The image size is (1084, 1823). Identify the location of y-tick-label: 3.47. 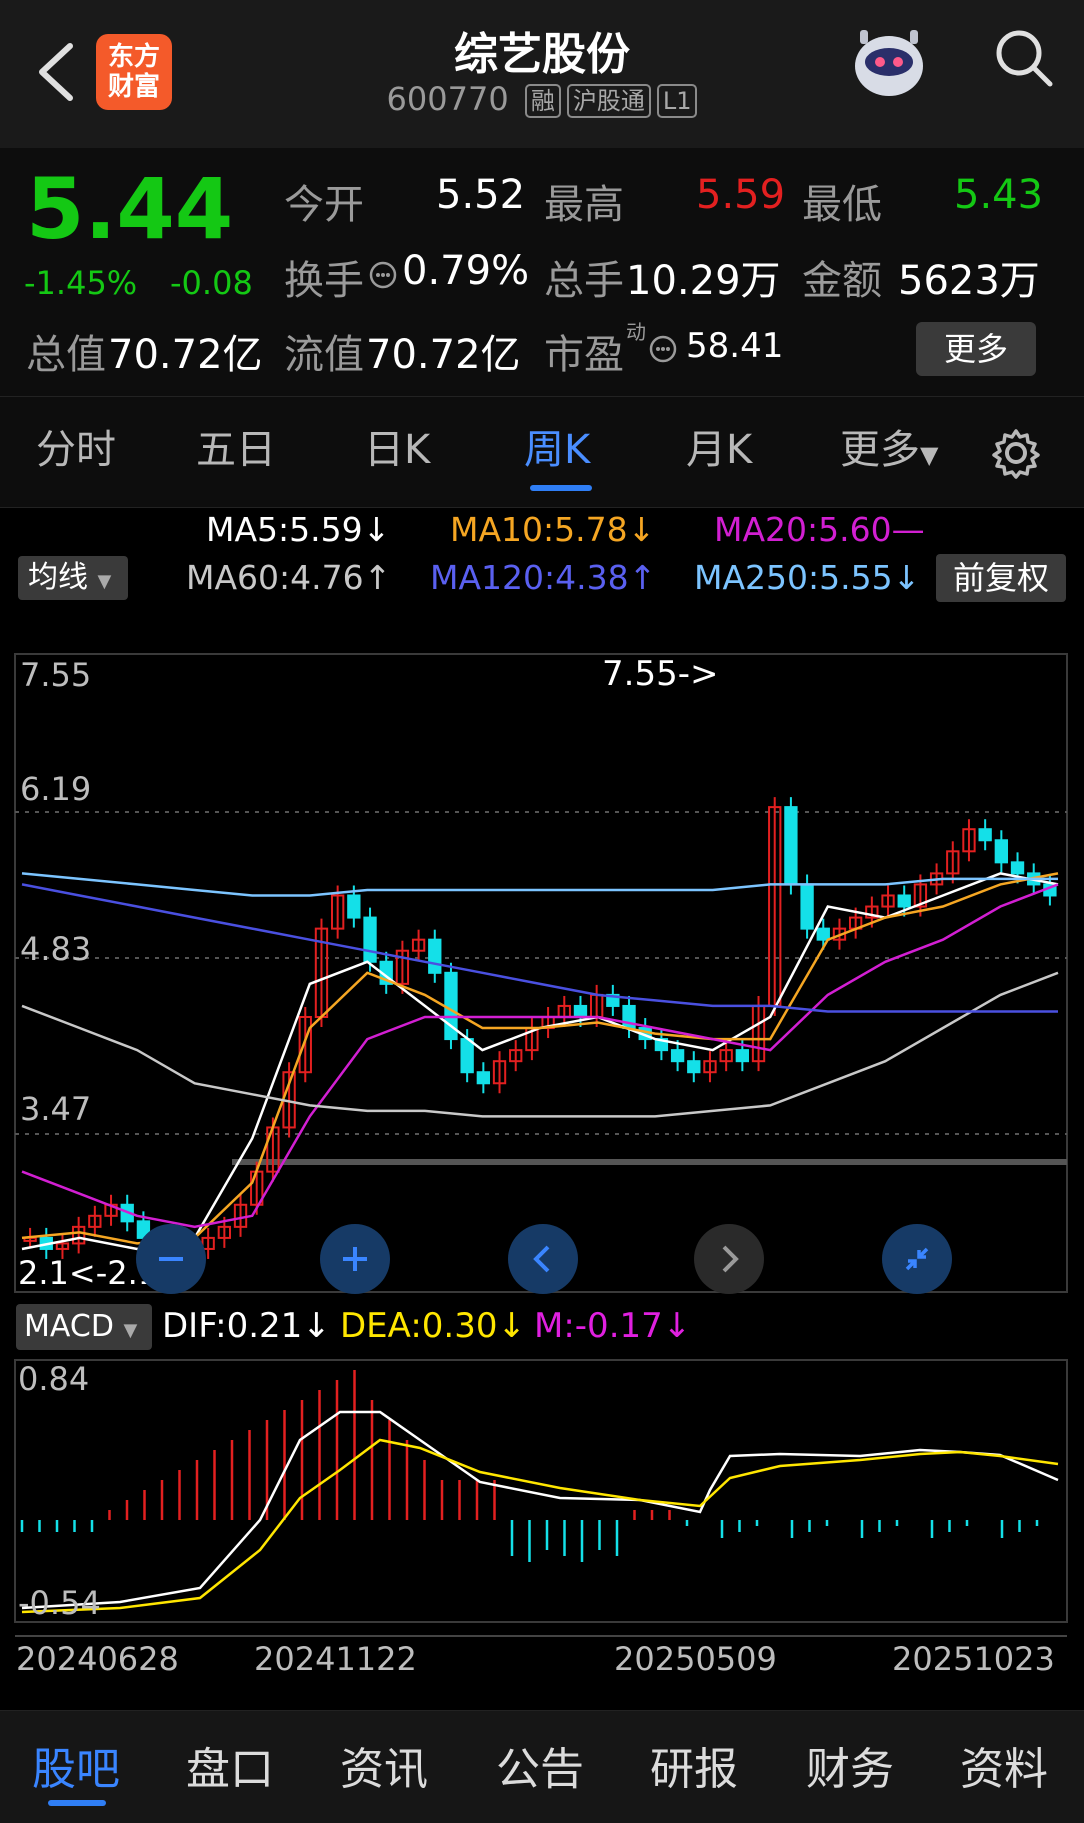
(56, 1109).